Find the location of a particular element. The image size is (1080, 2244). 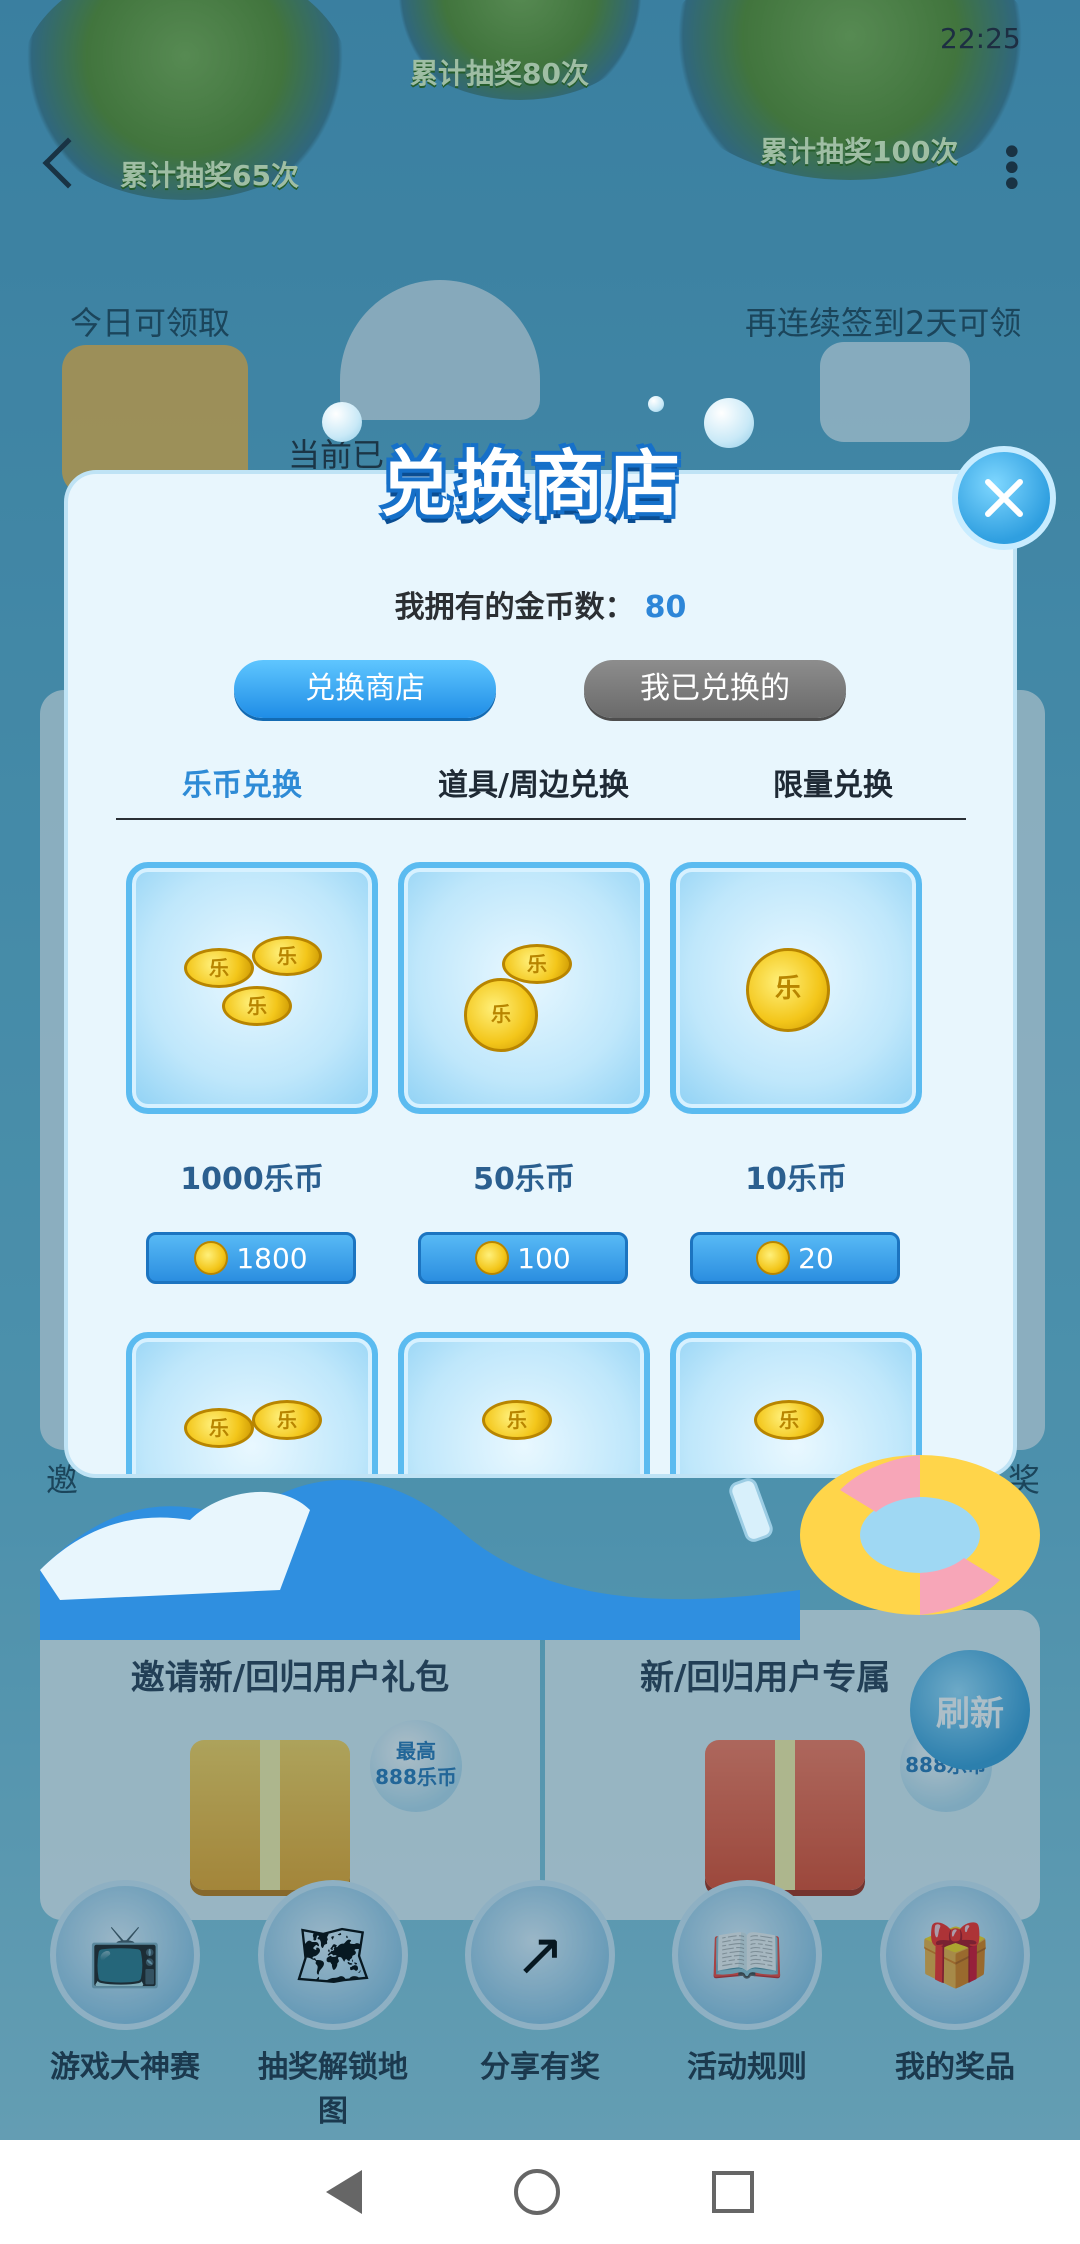

subtab-limited: 限量兑换 is located at coordinates (833, 782).